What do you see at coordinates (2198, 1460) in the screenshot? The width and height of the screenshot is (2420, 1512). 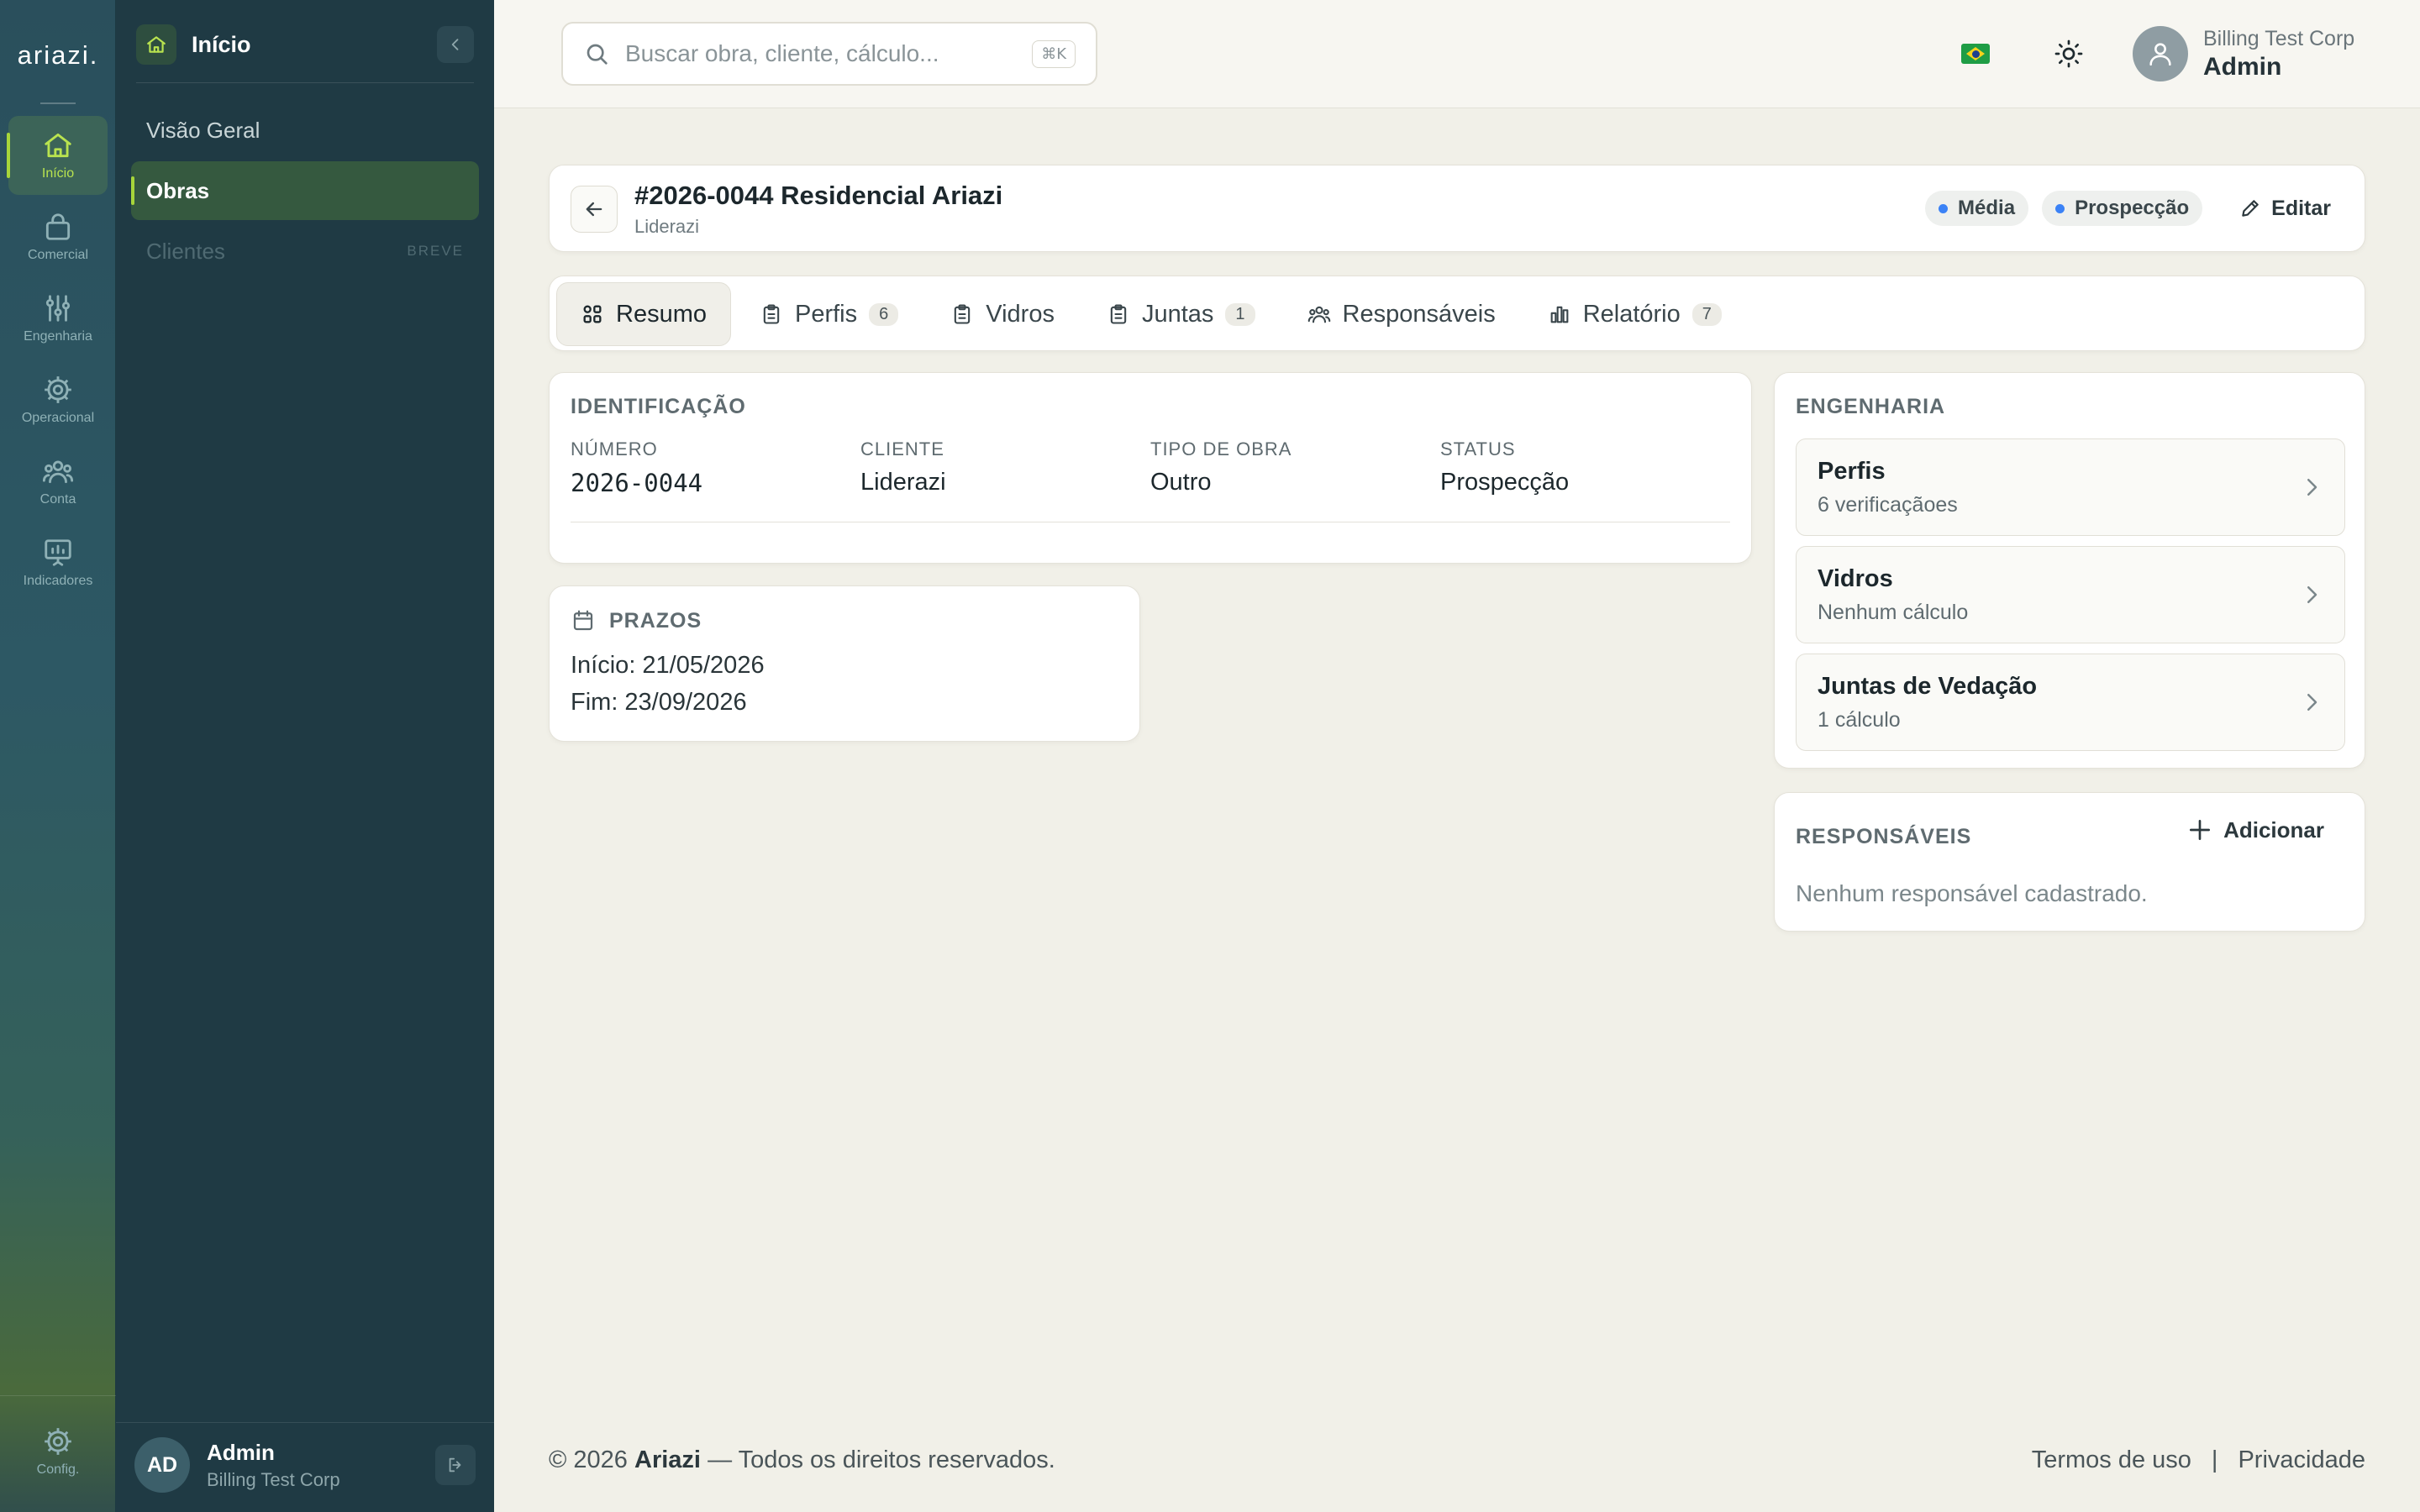 I see `footer-links: Termos de uso | Privacidade` at bounding box center [2198, 1460].